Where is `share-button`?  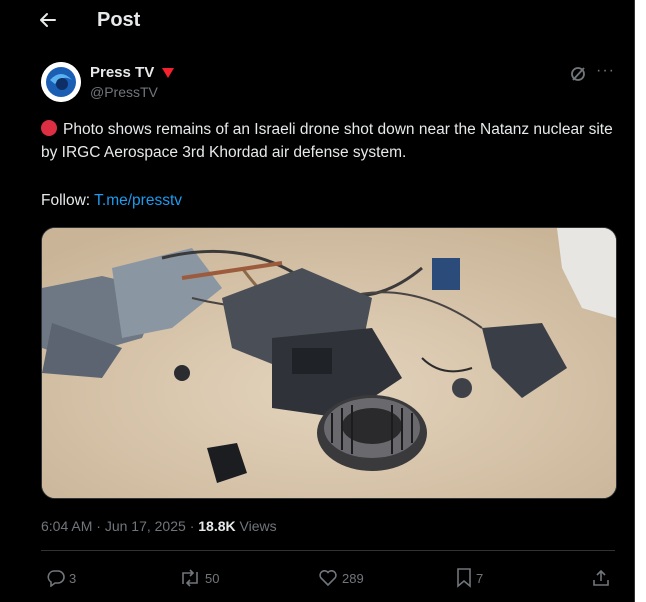 share-button is located at coordinates (601, 578).